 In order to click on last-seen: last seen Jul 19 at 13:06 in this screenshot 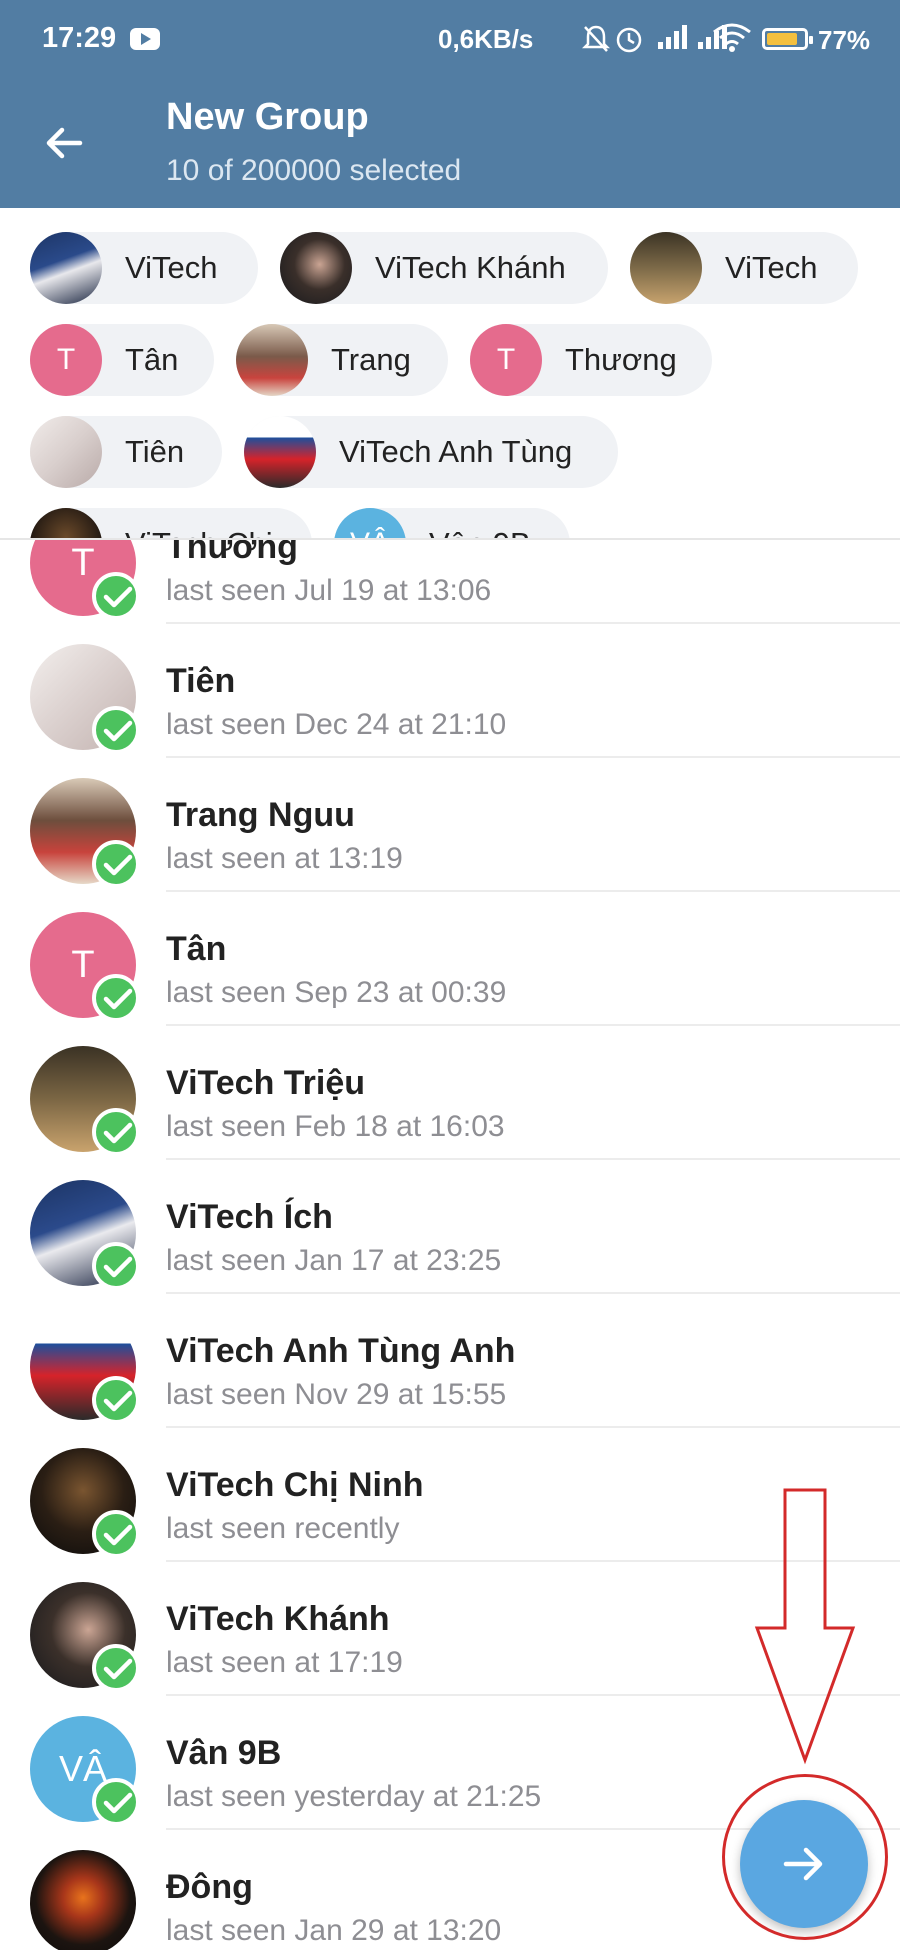, I will do `click(329, 590)`.